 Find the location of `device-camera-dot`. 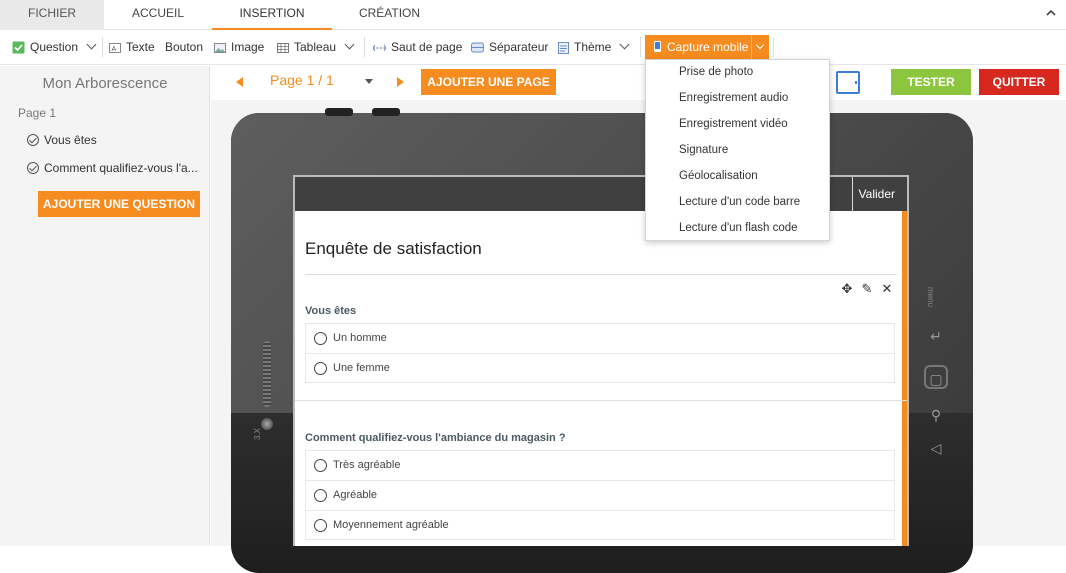

device-camera-dot is located at coordinates (267, 424).